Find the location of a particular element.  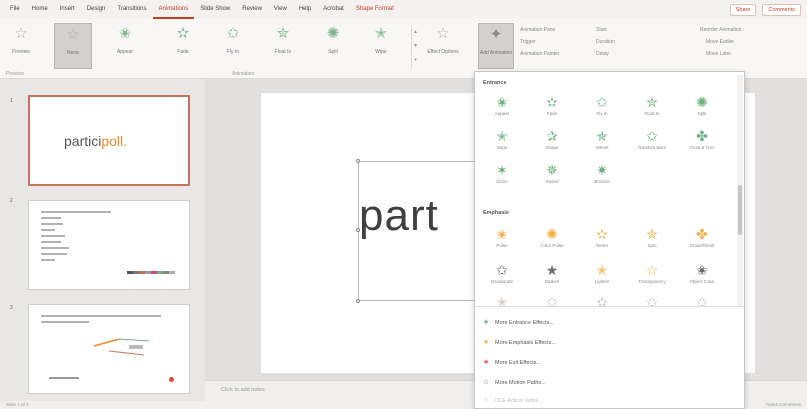

fade-star-icon: ✫ is located at coordinates (552, 102).